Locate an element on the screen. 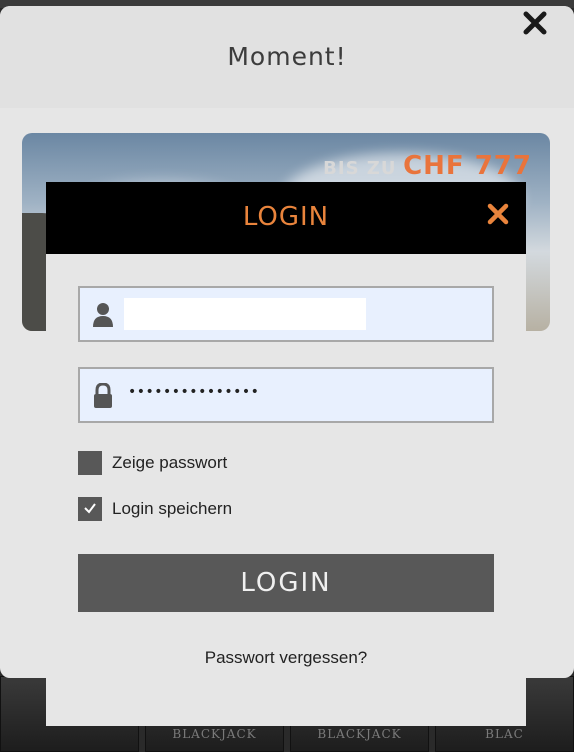 The image size is (574, 752). show-password-label: Zeige passwort is located at coordinates (169, 463).